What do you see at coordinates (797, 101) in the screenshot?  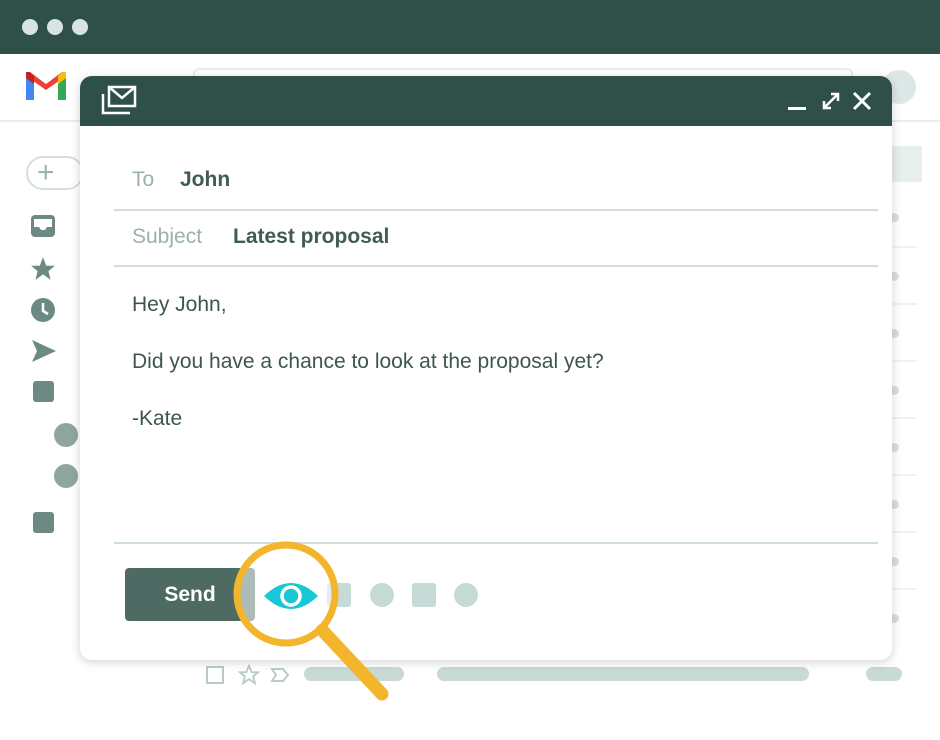 I see `minimize-icon` at bounding box center [797, 101].